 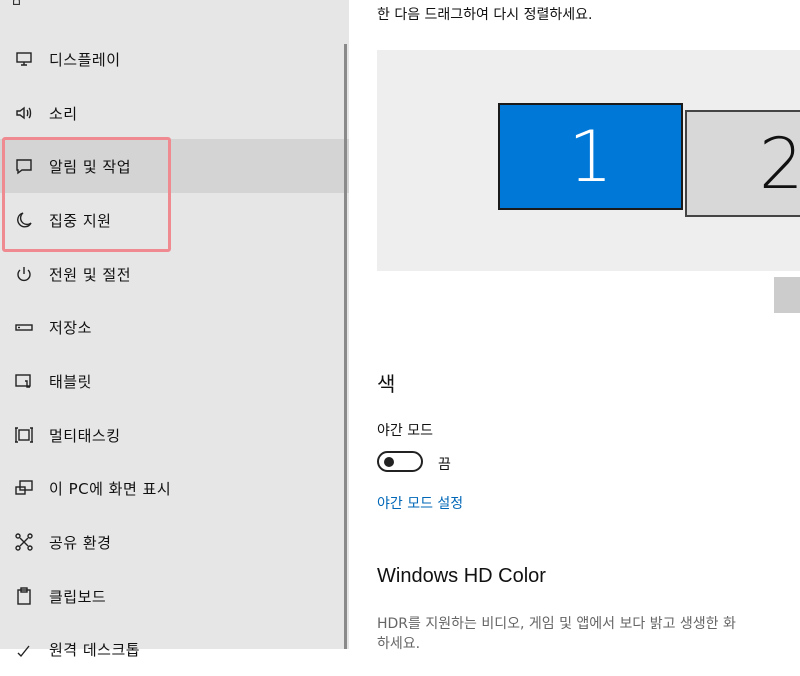 What do you see at coordinates (174, 166) in the screenshot?
I see `sidebar-item-notifications: 알림 및 작업` at bounding box center [174, 166].